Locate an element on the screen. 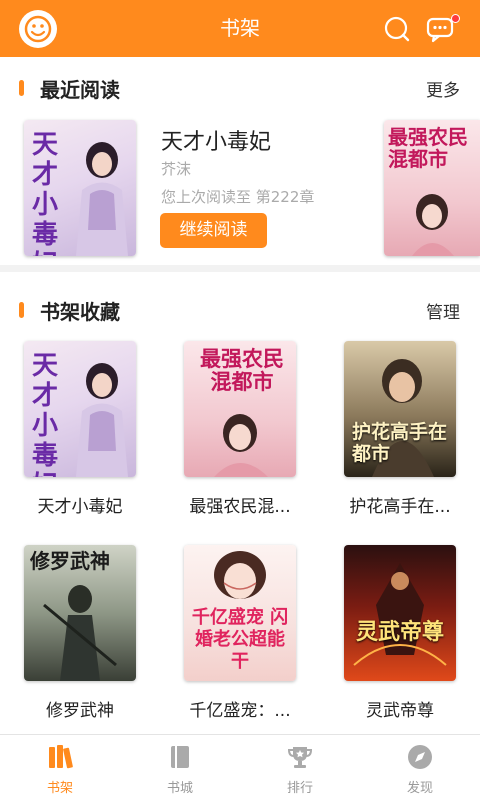 The height and width of the screenshot is (800, 480). continue-reading-button: 继续阅读 is located at coordinates (213, 230).